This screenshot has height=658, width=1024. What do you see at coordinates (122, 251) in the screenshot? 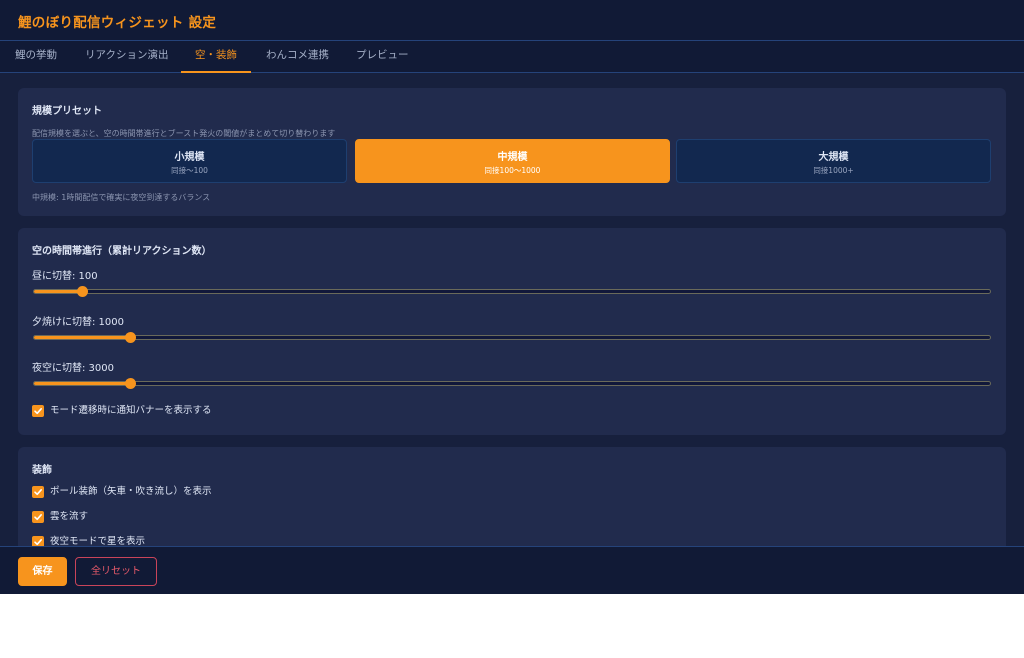
I see `sky-panel-title: 空の時間帯進行（累計リアクション数）` at bounding box center [122, 251].